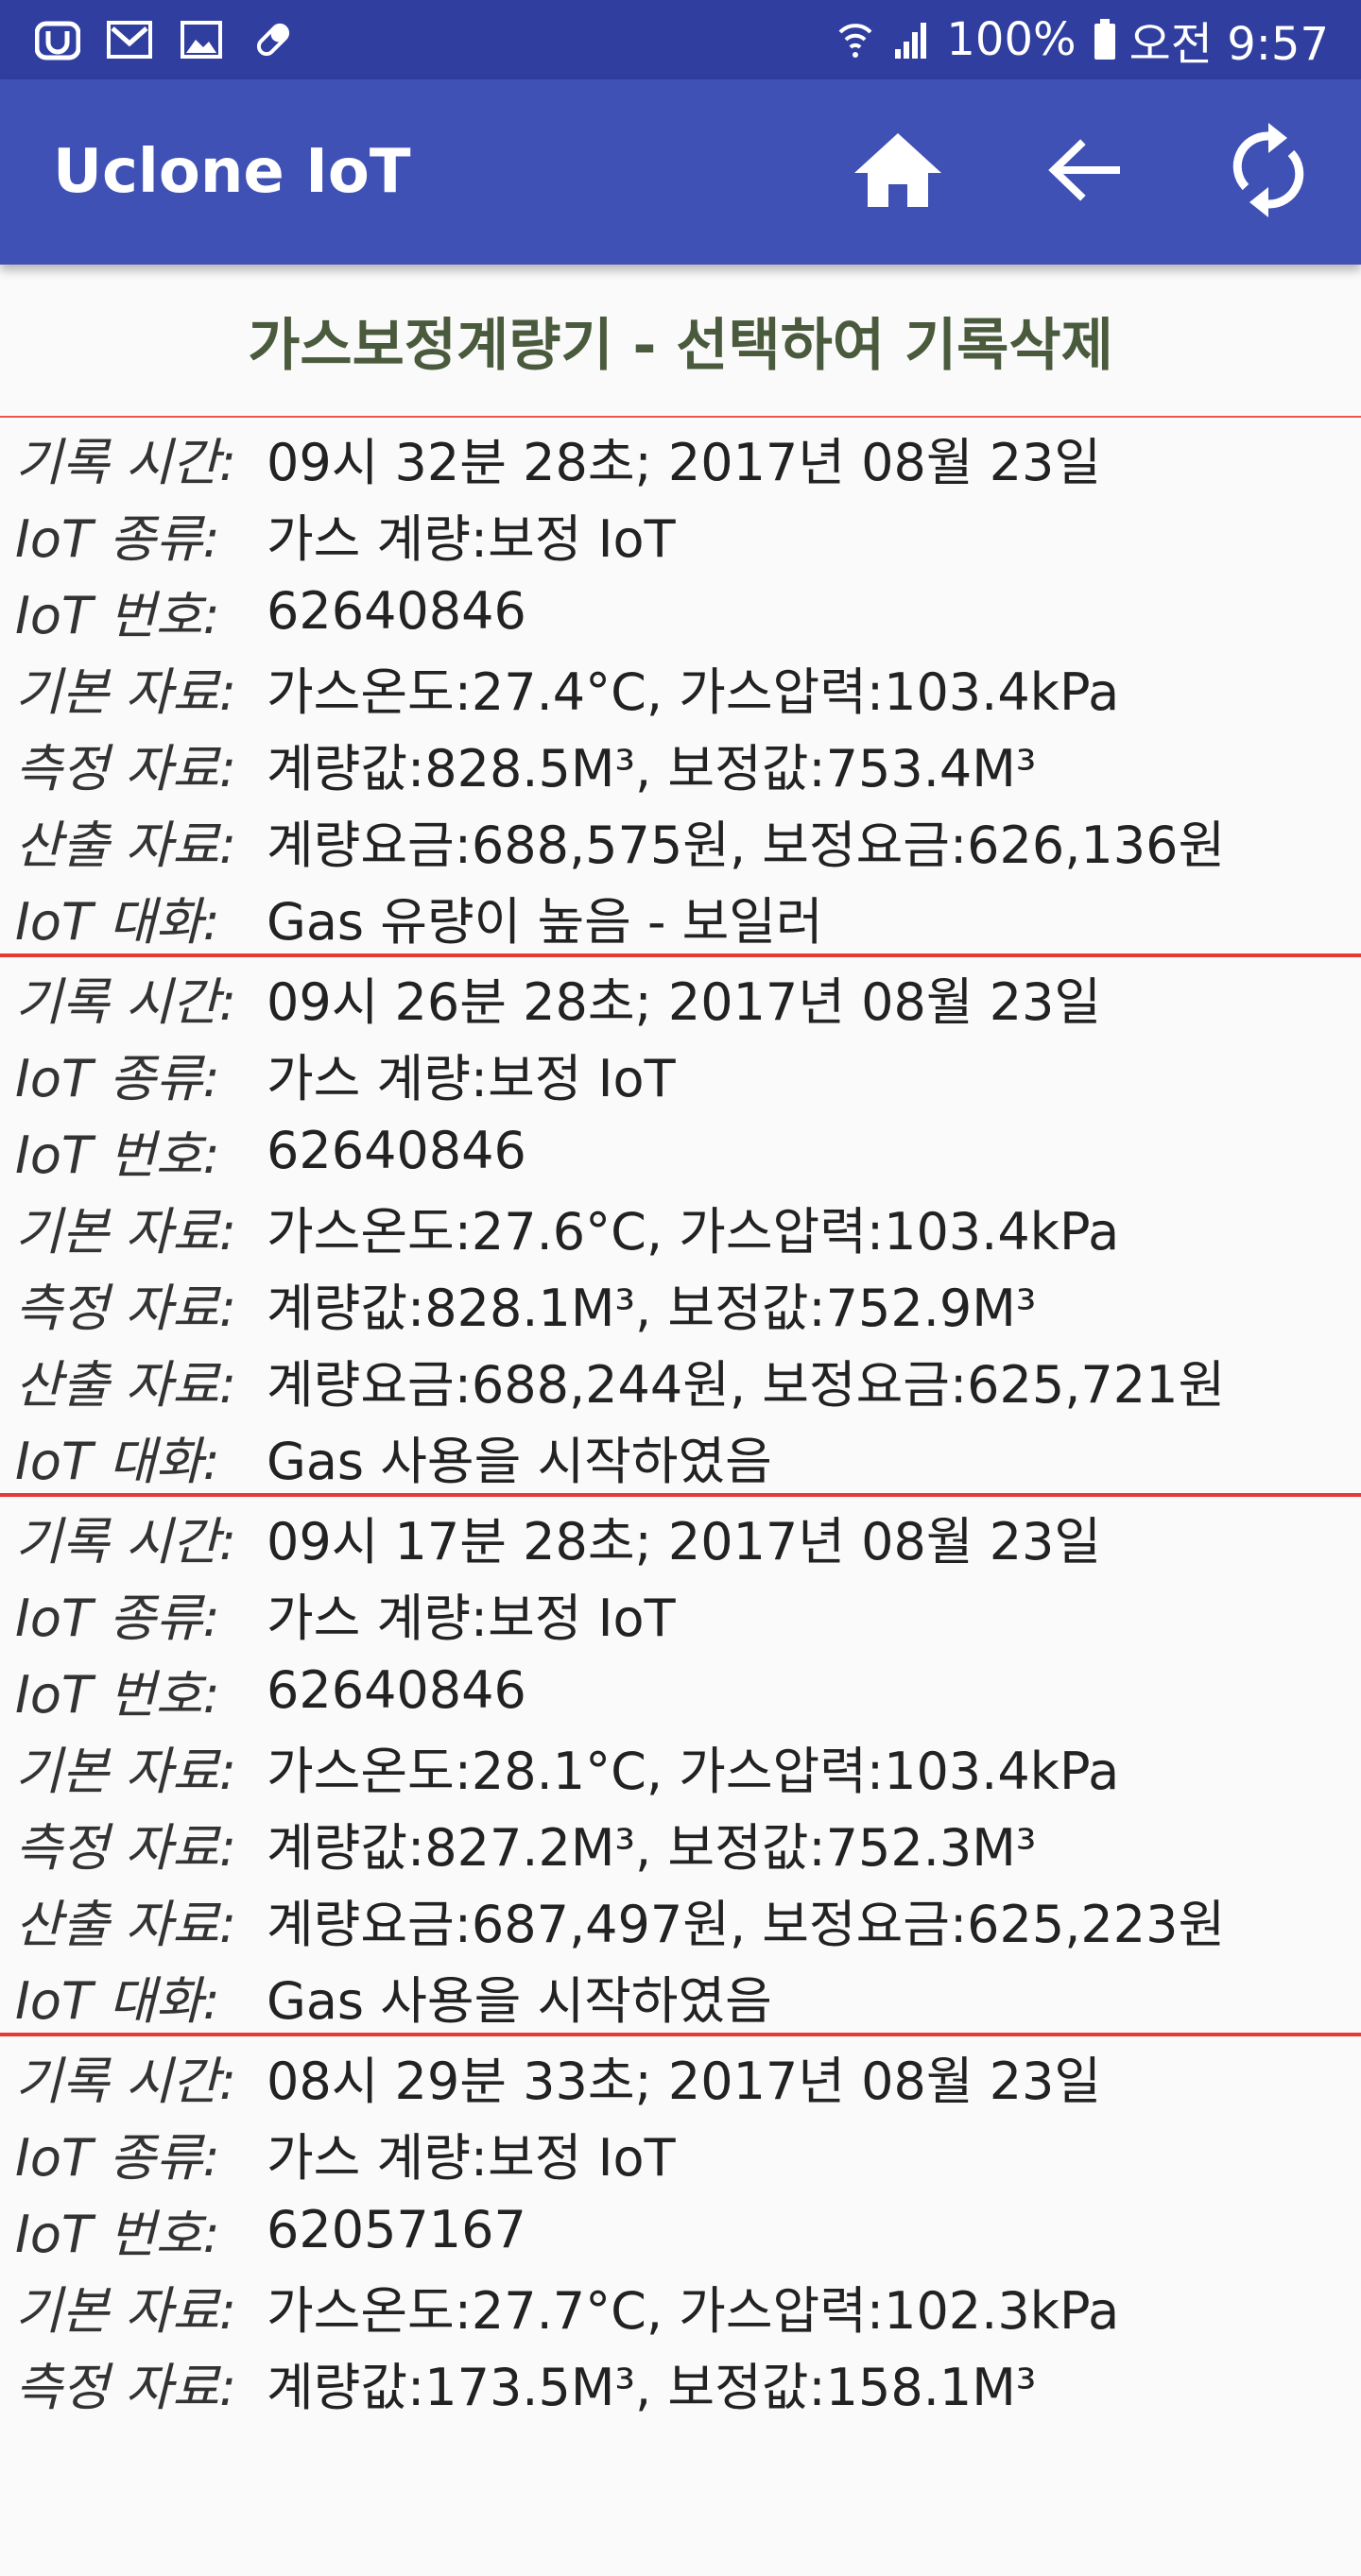 The image size is (1361, 2576). I want to click on record-row-measure: 측정 자료: 계량값:827.2M³, 보정값:752.3M³, so click(680, 1843).